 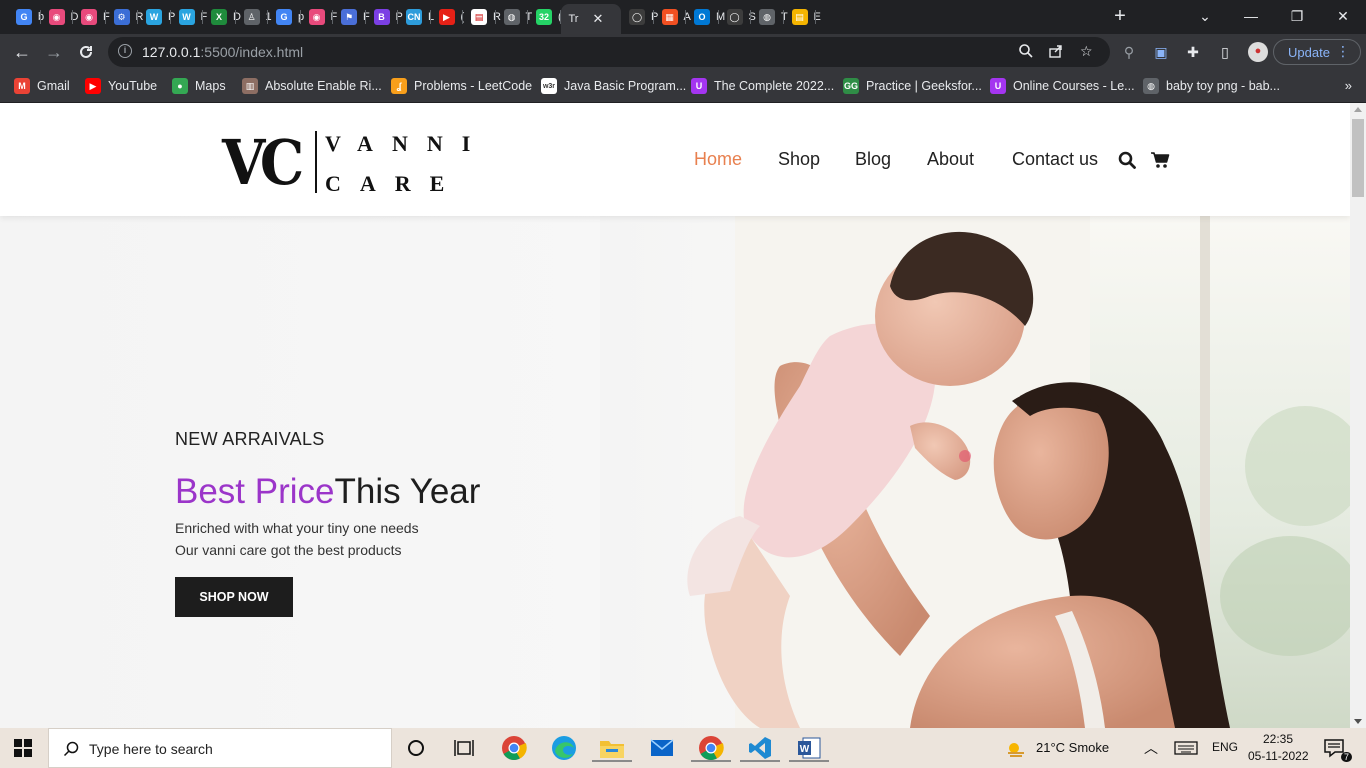 I want to click on more-bookmarks-icon: », so click(x=1348, y=85).